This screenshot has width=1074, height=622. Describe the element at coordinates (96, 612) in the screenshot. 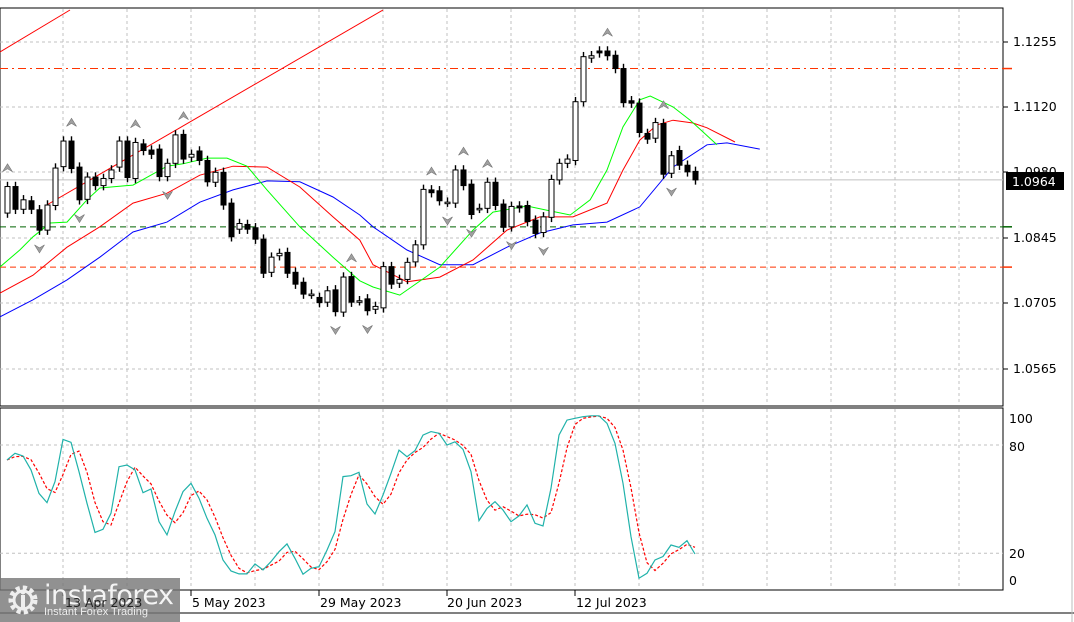

I see `watermark-tagline: Instant Forex Trading` at that location.